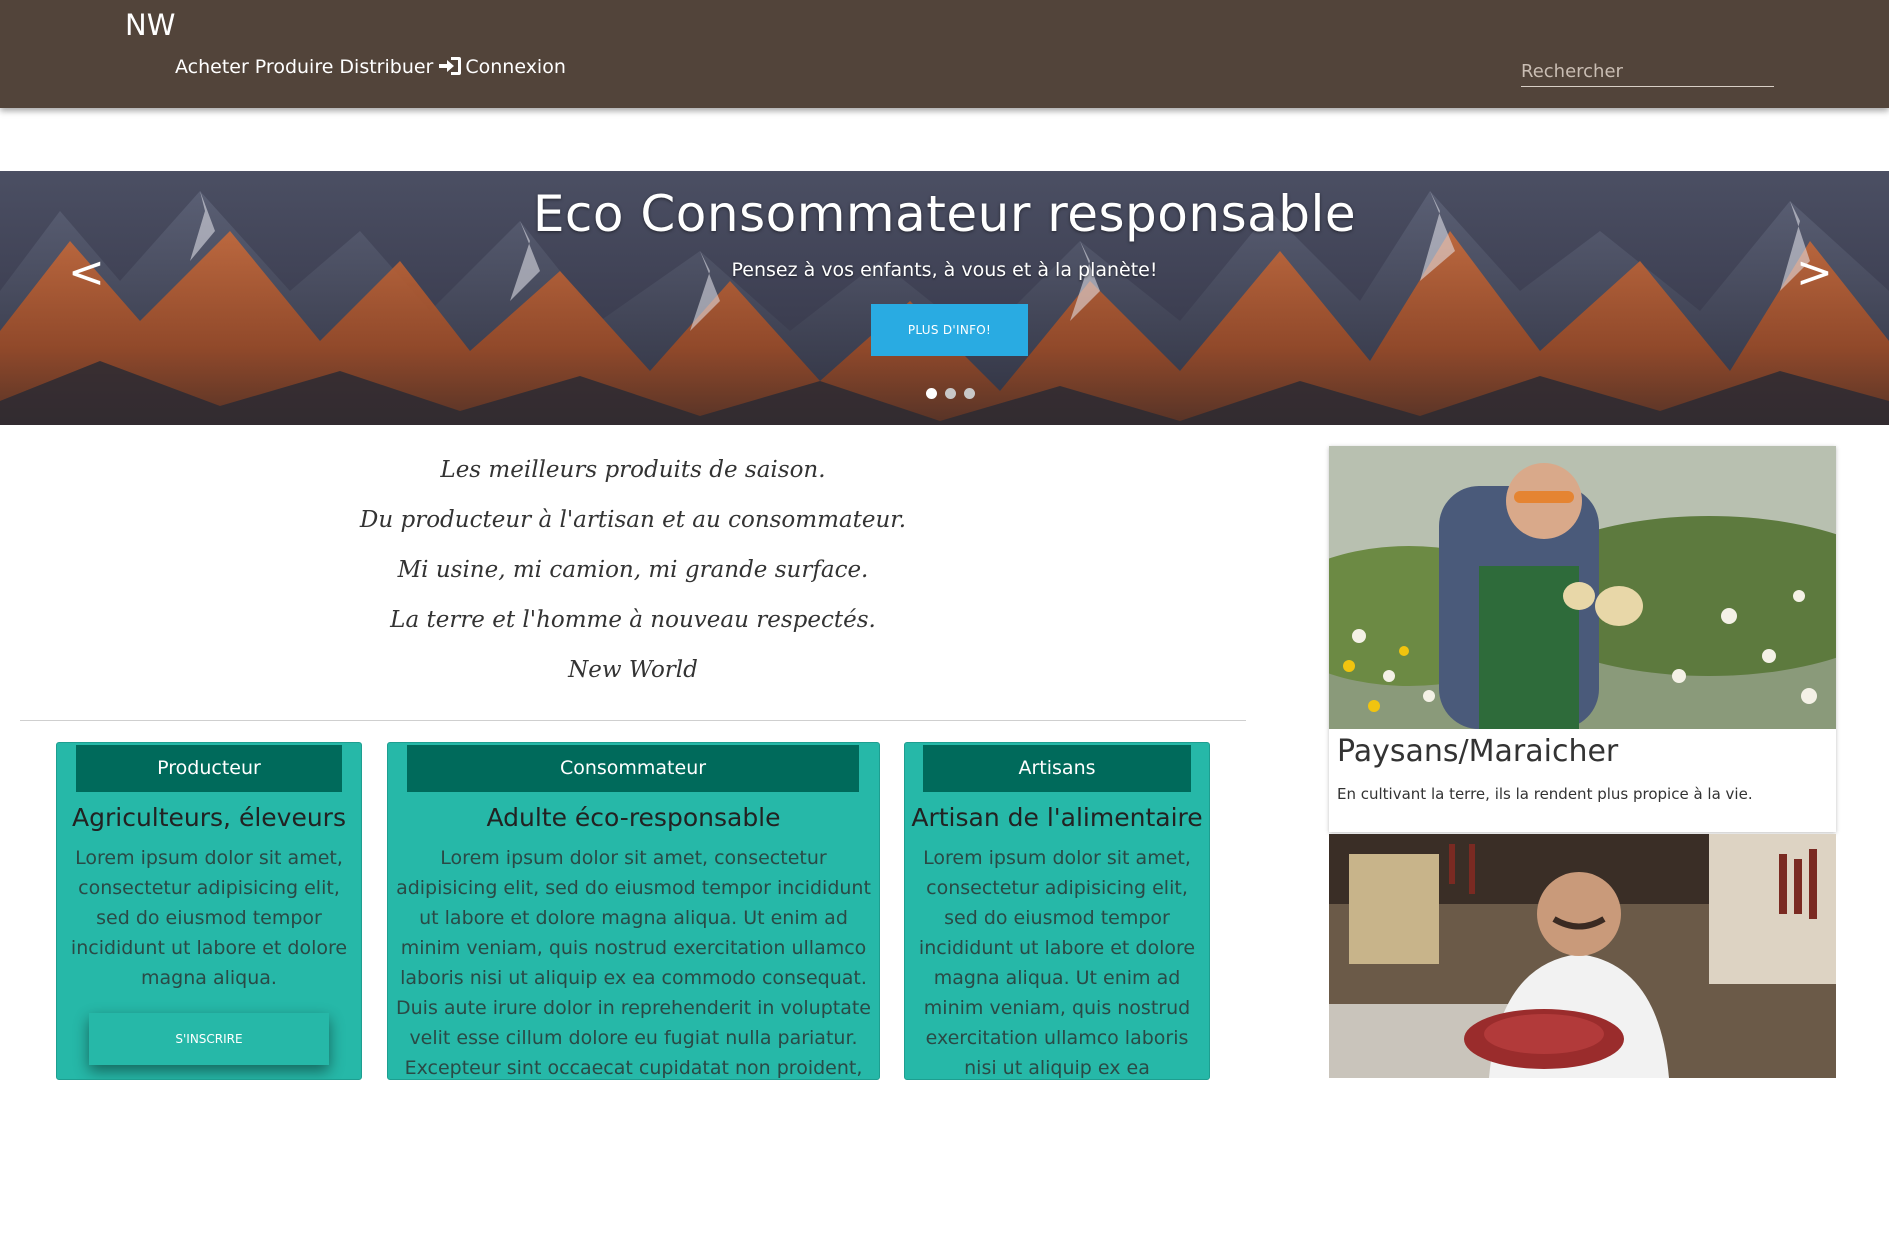  What do you see at coordinates (1057, 1068) in the screenshot?
I see `card-text-line: nisi ut aliquip ex ea` at bounding box center [1057, 1068].